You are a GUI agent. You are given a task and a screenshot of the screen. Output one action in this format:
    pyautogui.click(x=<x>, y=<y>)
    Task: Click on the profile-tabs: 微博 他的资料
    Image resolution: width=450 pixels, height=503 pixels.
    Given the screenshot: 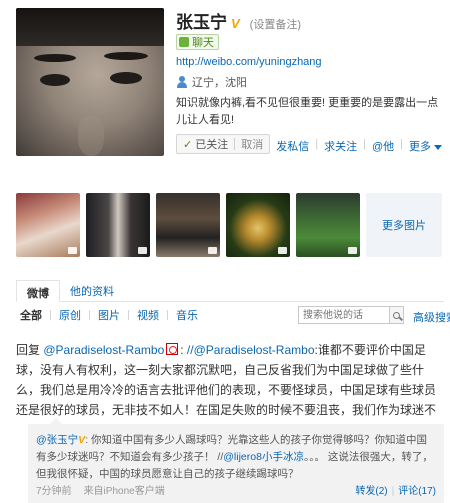 What is the action you would take?
    pyautogui.click(x=230, y=291)
    